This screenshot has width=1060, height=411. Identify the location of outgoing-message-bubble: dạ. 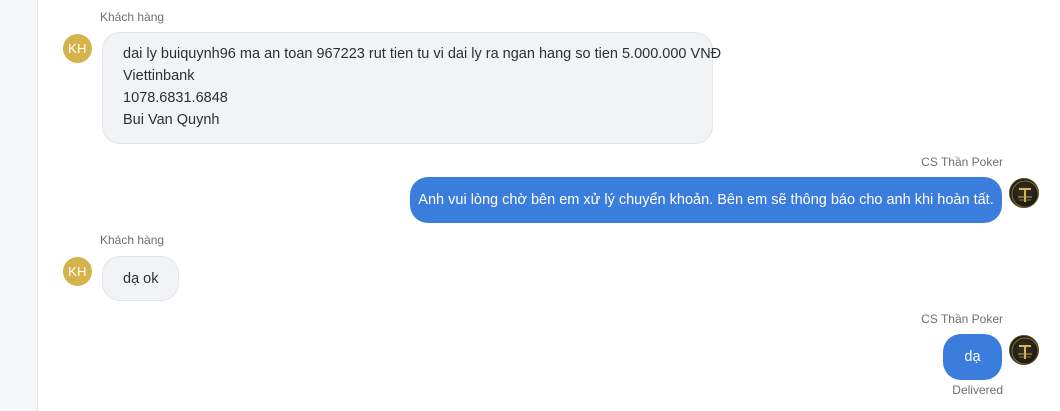
(972, 357).